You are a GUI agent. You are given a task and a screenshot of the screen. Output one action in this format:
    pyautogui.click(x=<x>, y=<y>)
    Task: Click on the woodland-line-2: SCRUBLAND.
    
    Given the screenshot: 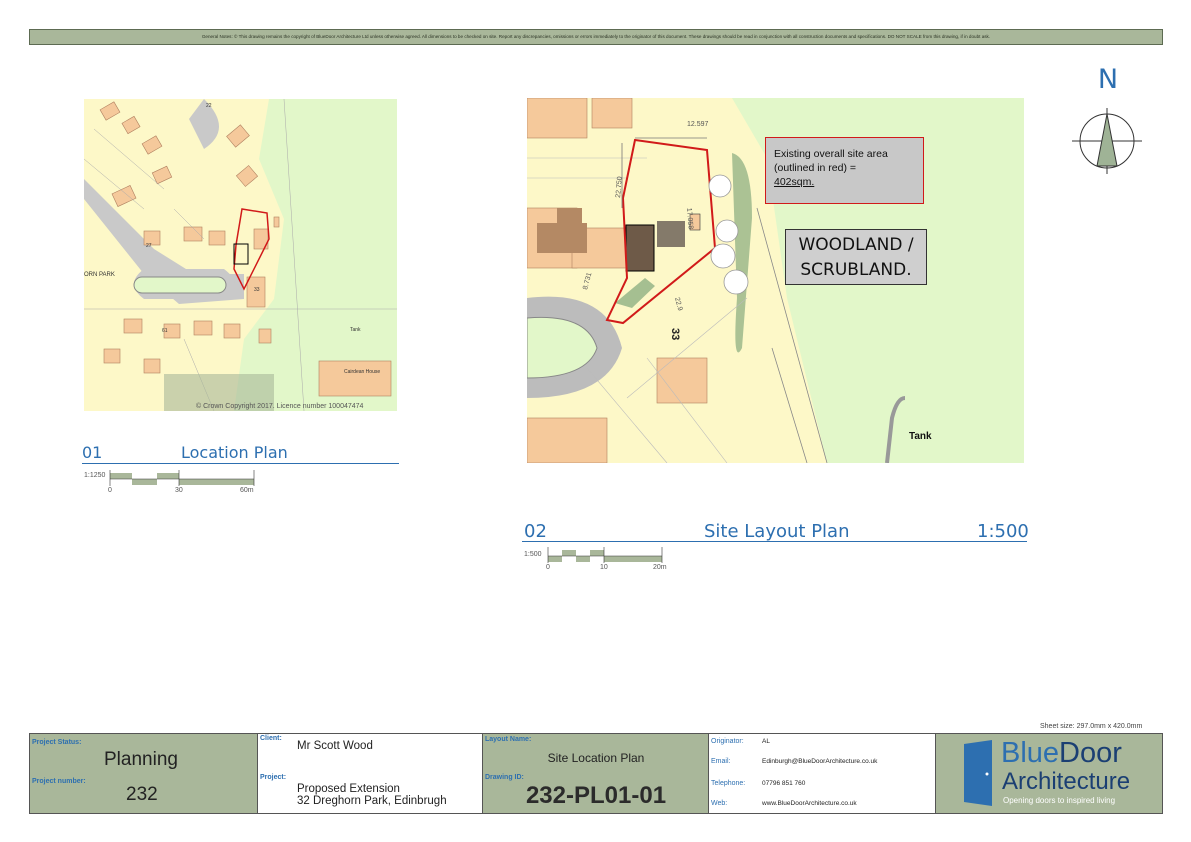 What is the action you would take?
    pyautogui.click(x=856, y=270)
    